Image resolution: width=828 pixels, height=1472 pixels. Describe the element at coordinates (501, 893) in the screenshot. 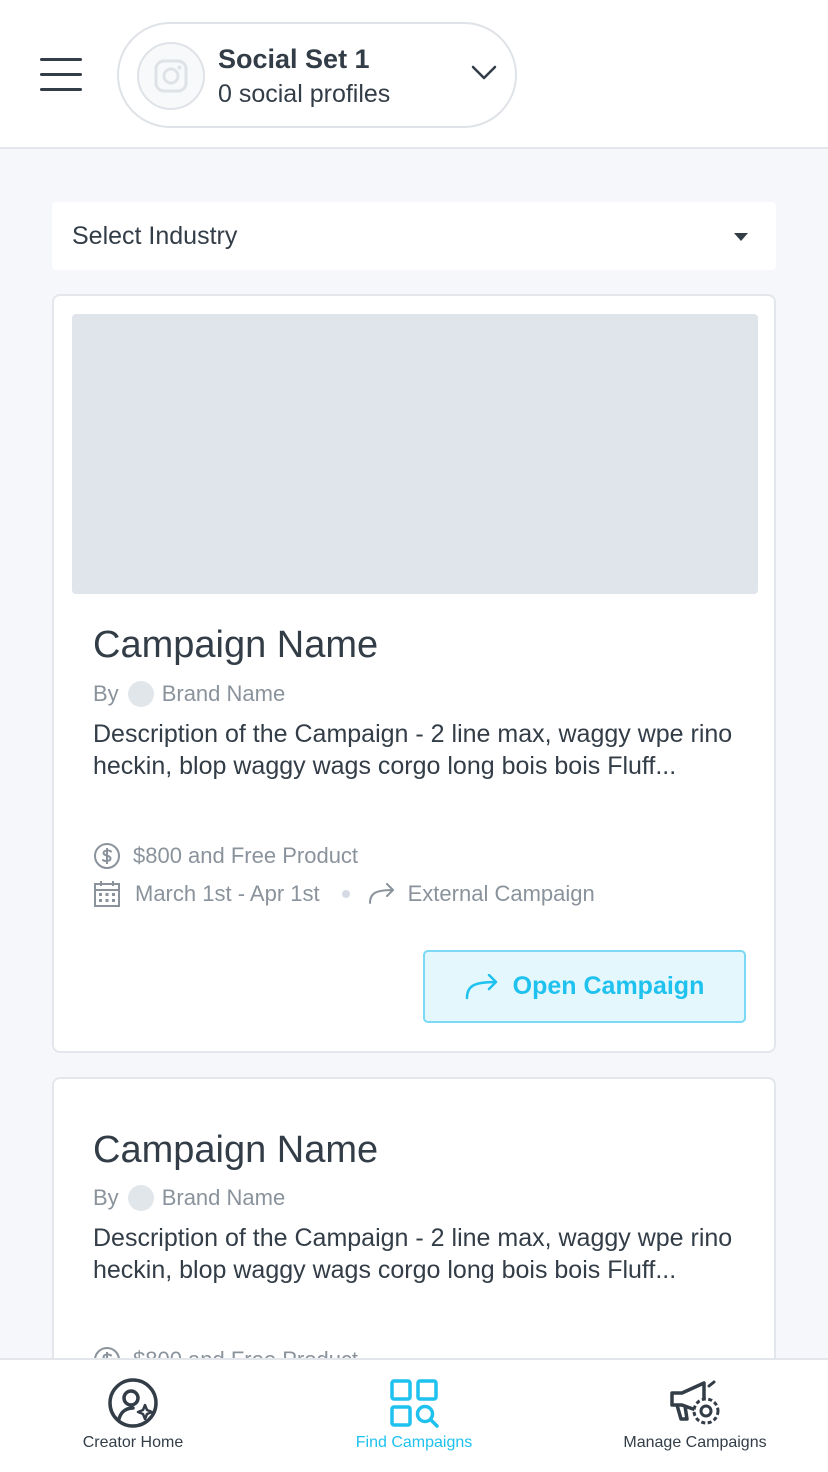

I see `campaign-type-text: External Campaign` at that location.